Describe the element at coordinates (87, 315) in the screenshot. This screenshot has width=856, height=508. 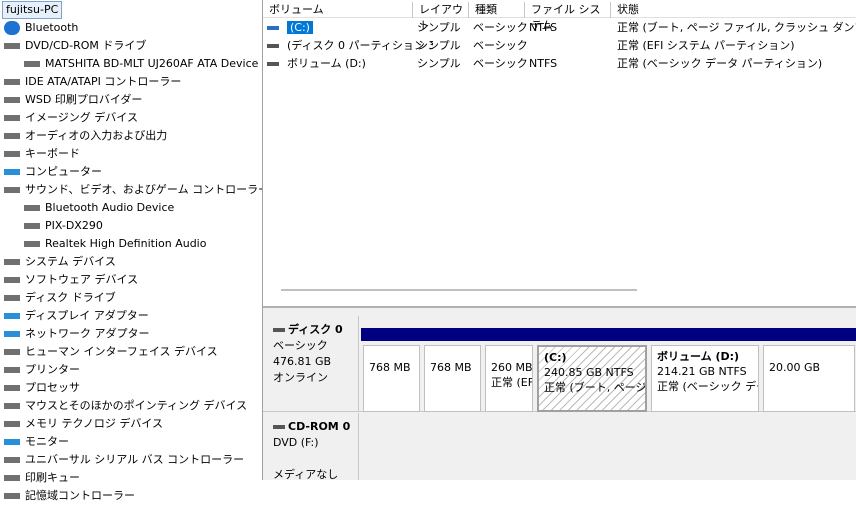
I see `tree-item-label: ディスプレイ アダプター` at that location.